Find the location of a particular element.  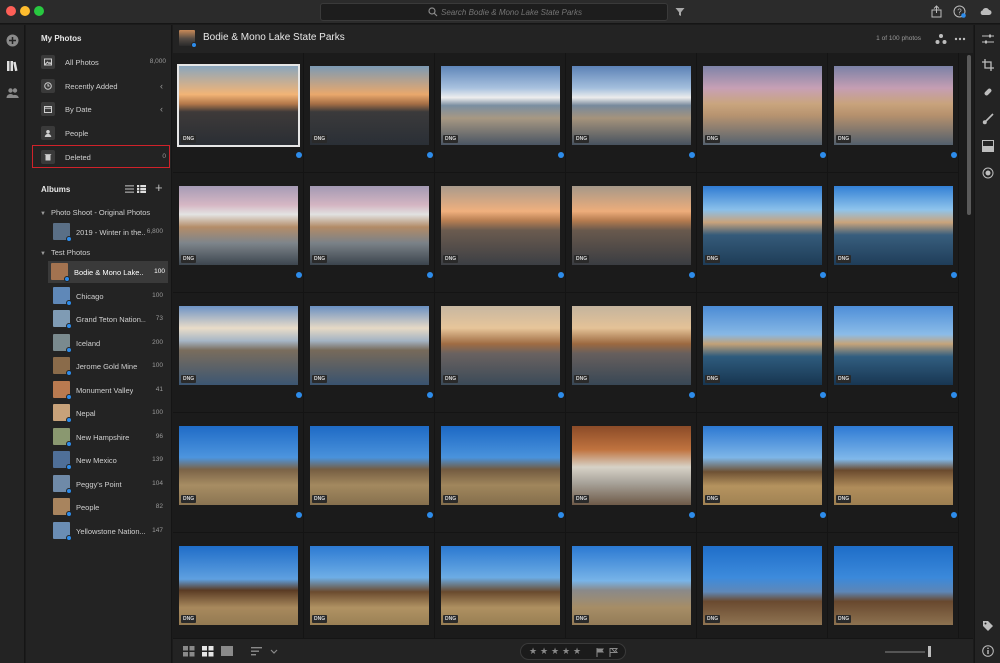

thumbnail-size-slider-handle is located at coordinates (929, 651).